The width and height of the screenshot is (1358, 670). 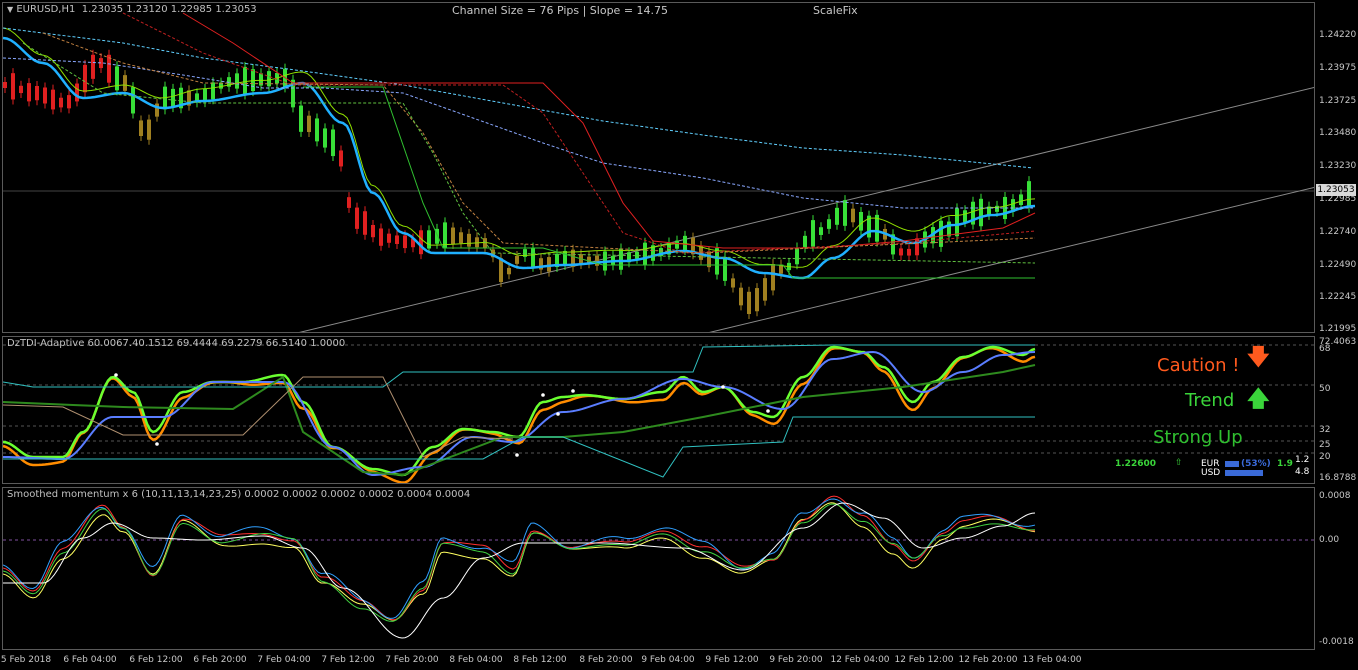 I want to click on price-tick: 1.24220, so click(x=1338, y=35).